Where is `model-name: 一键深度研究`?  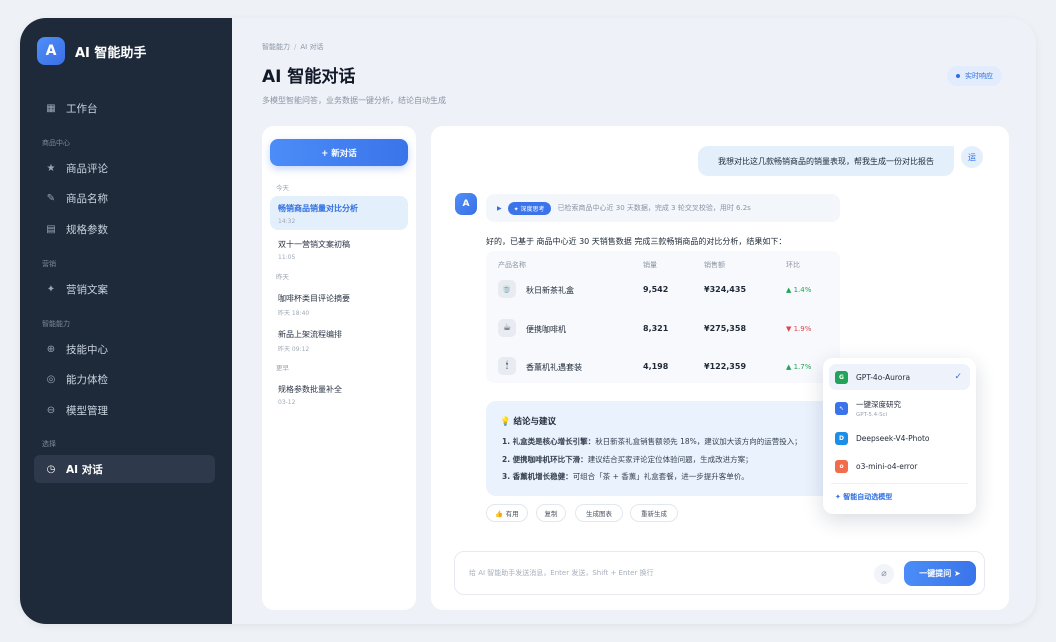
model-name: 一键深度研究 is located at coordinates (878, 404).